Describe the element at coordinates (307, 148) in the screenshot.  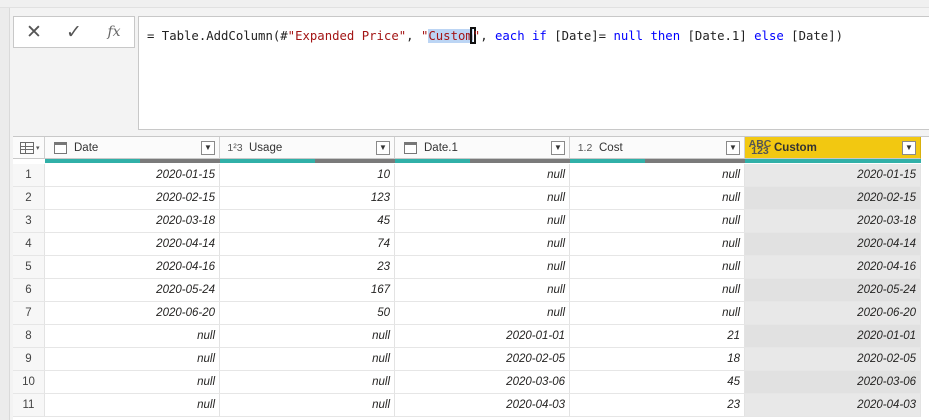
I see `column-header-usage: 1²3 Usage ▼` at that location.